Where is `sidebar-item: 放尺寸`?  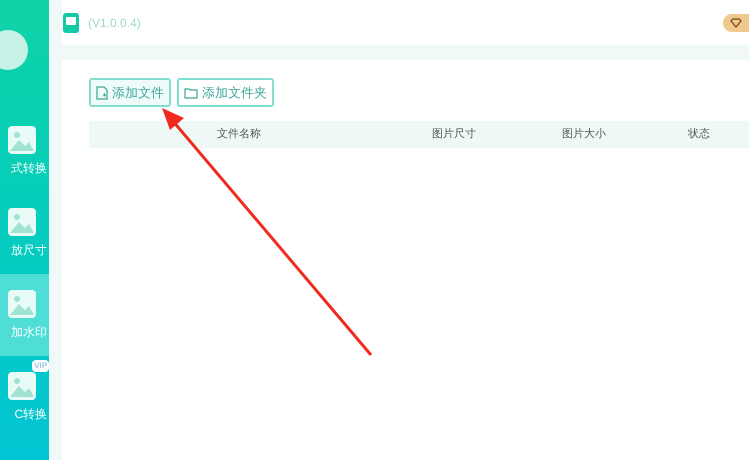
sidebar-item: 放尺寸 is located at coordinates (25, 233).